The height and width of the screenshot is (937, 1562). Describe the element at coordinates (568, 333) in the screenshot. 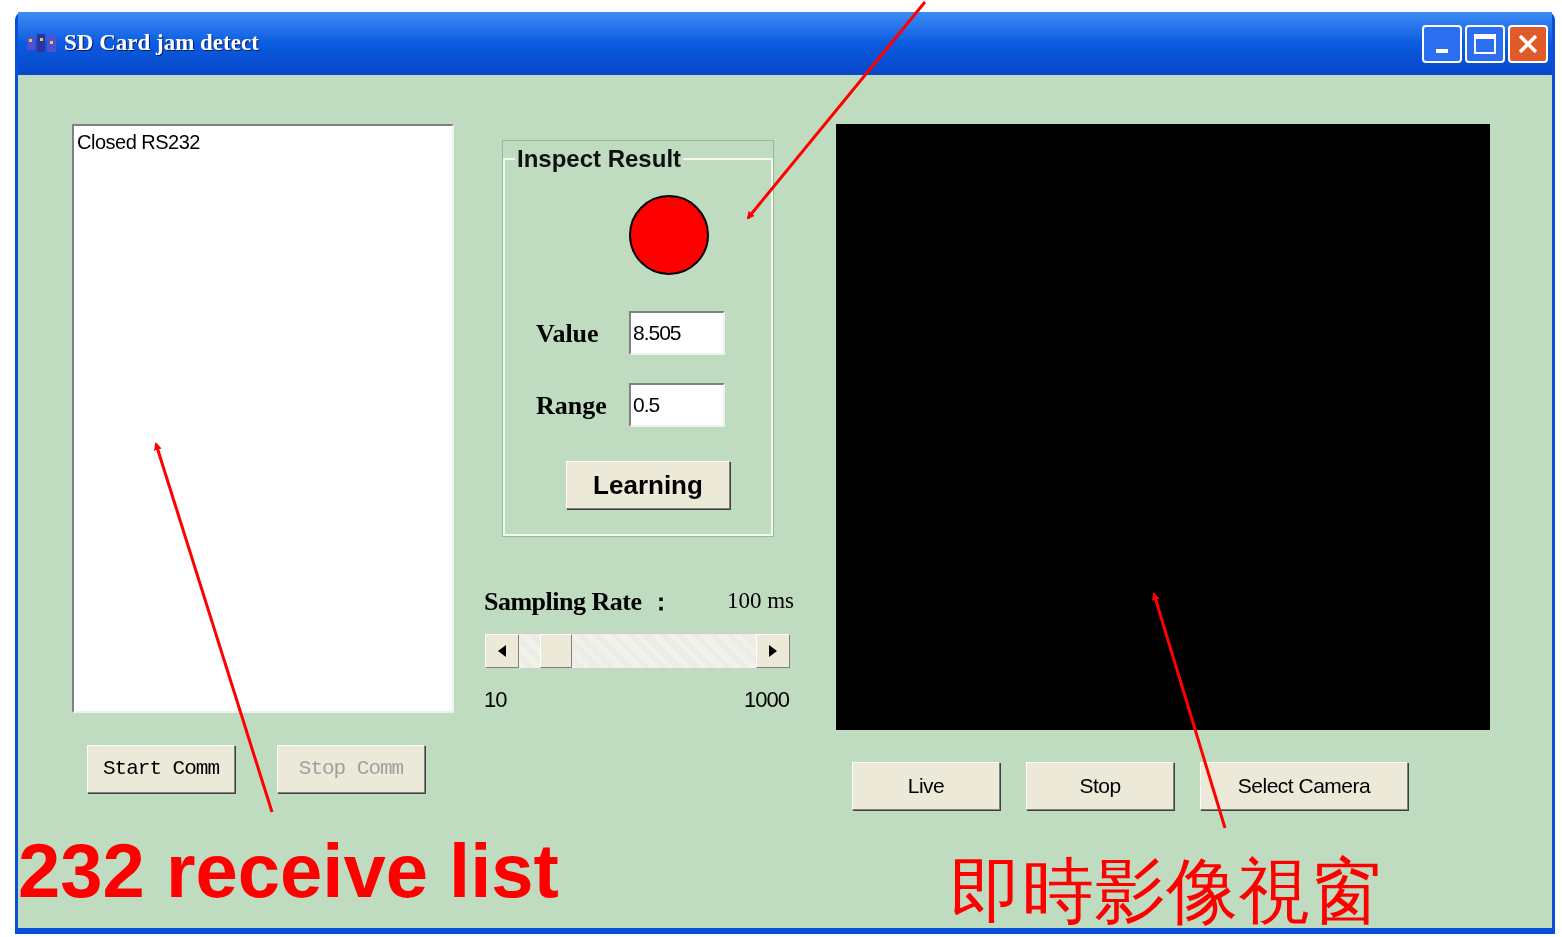

I see `field-label: Value` at that location.